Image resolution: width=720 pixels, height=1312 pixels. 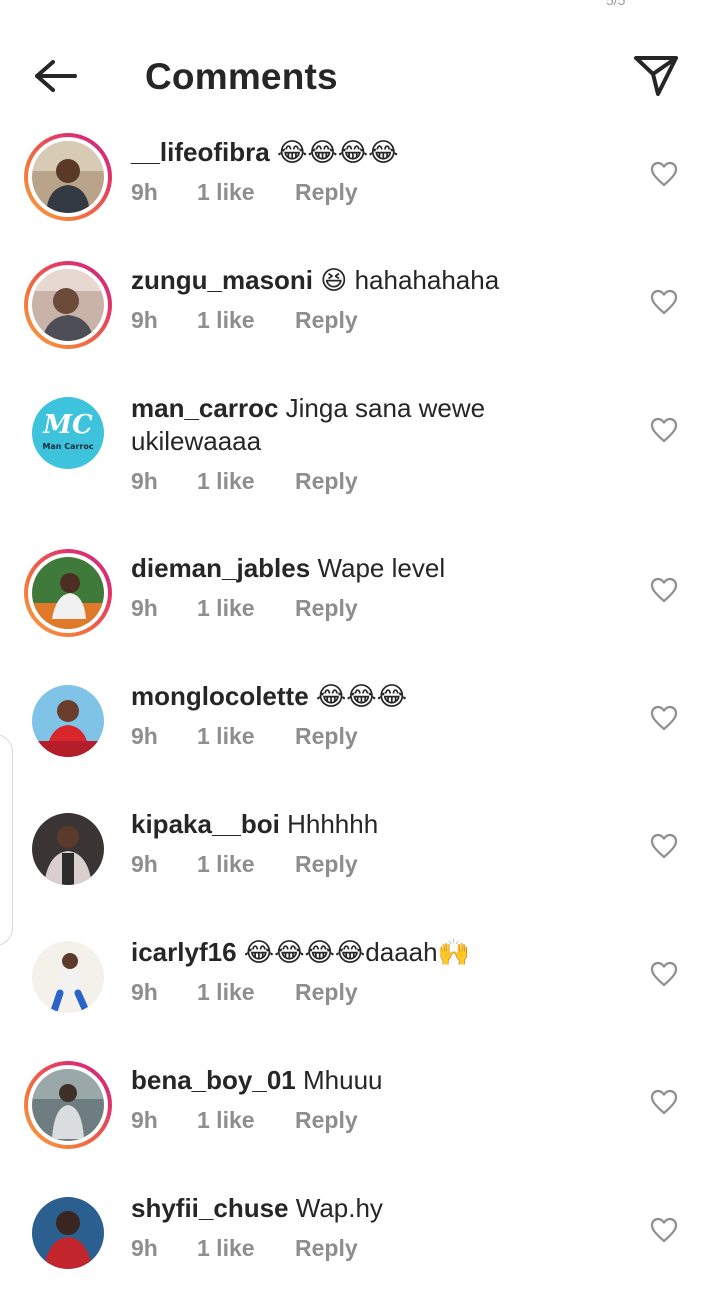 I want to click on comment-body: kipaka__boi Hhhhhh 9h 1 like Reply, so click(x=366, y=843).